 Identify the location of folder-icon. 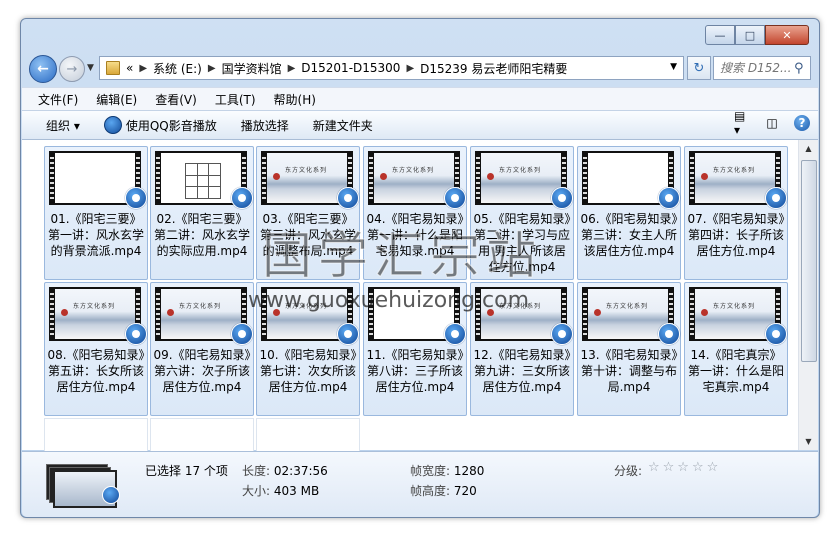
(113, 68).